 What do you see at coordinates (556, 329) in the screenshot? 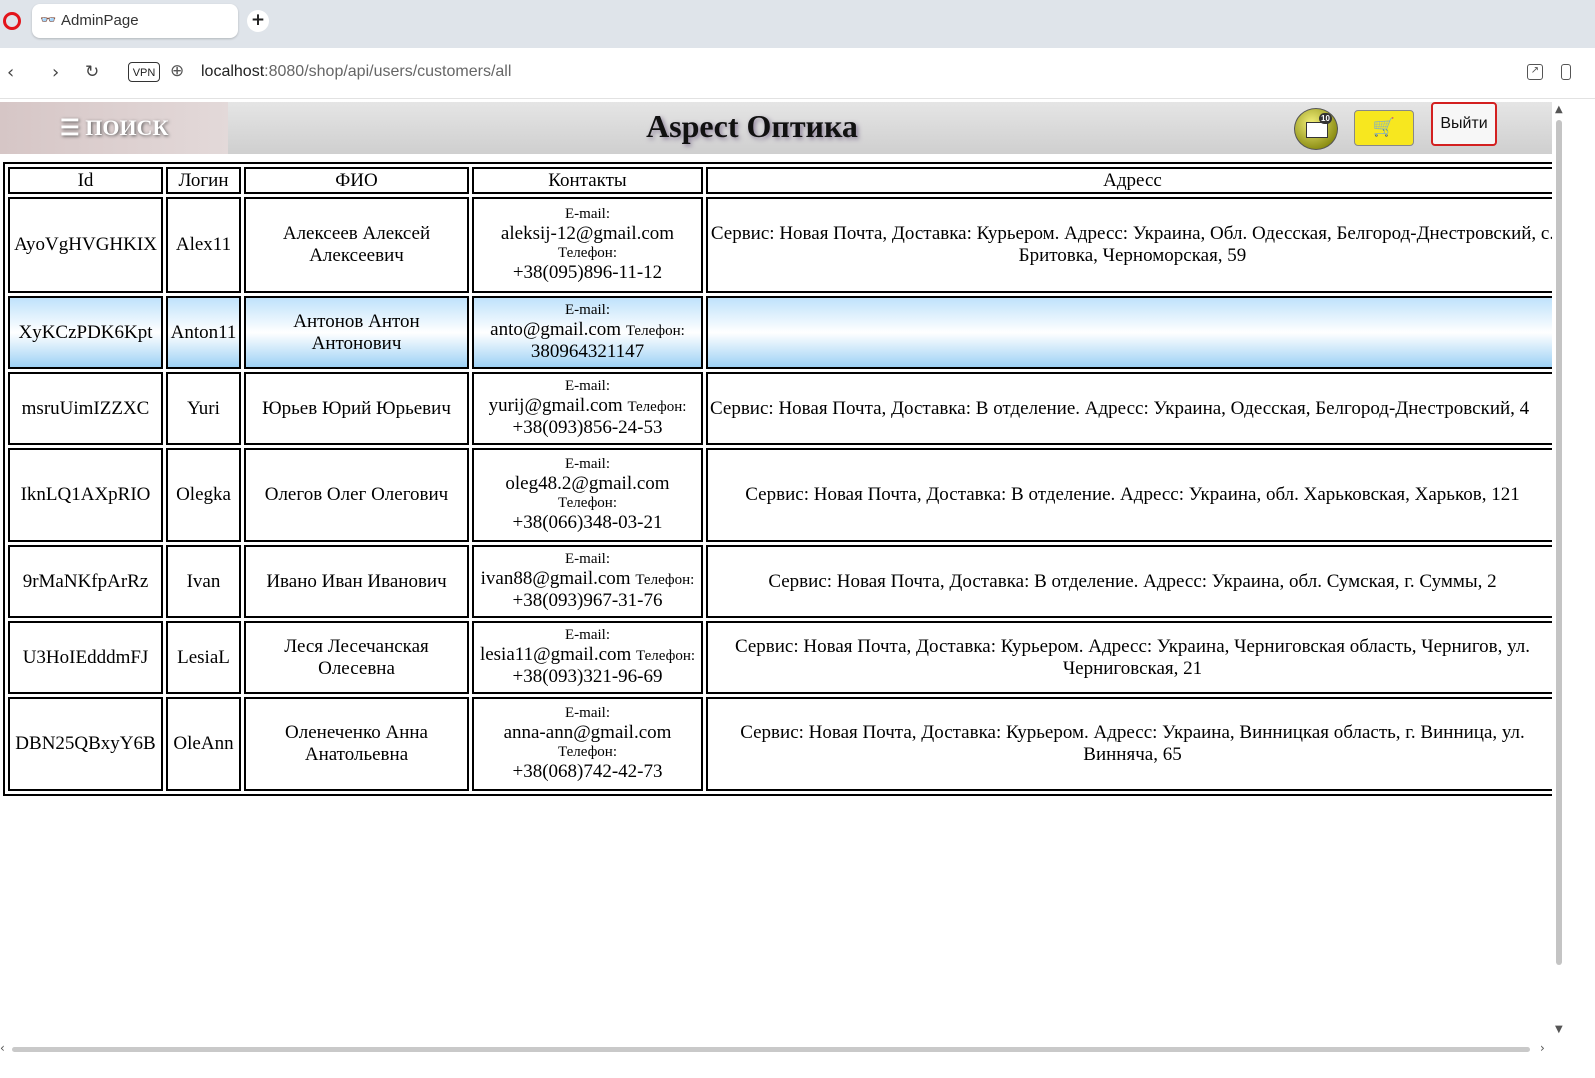
I see `email-value: anto@gmail.com` at bounding box center [556, 329].